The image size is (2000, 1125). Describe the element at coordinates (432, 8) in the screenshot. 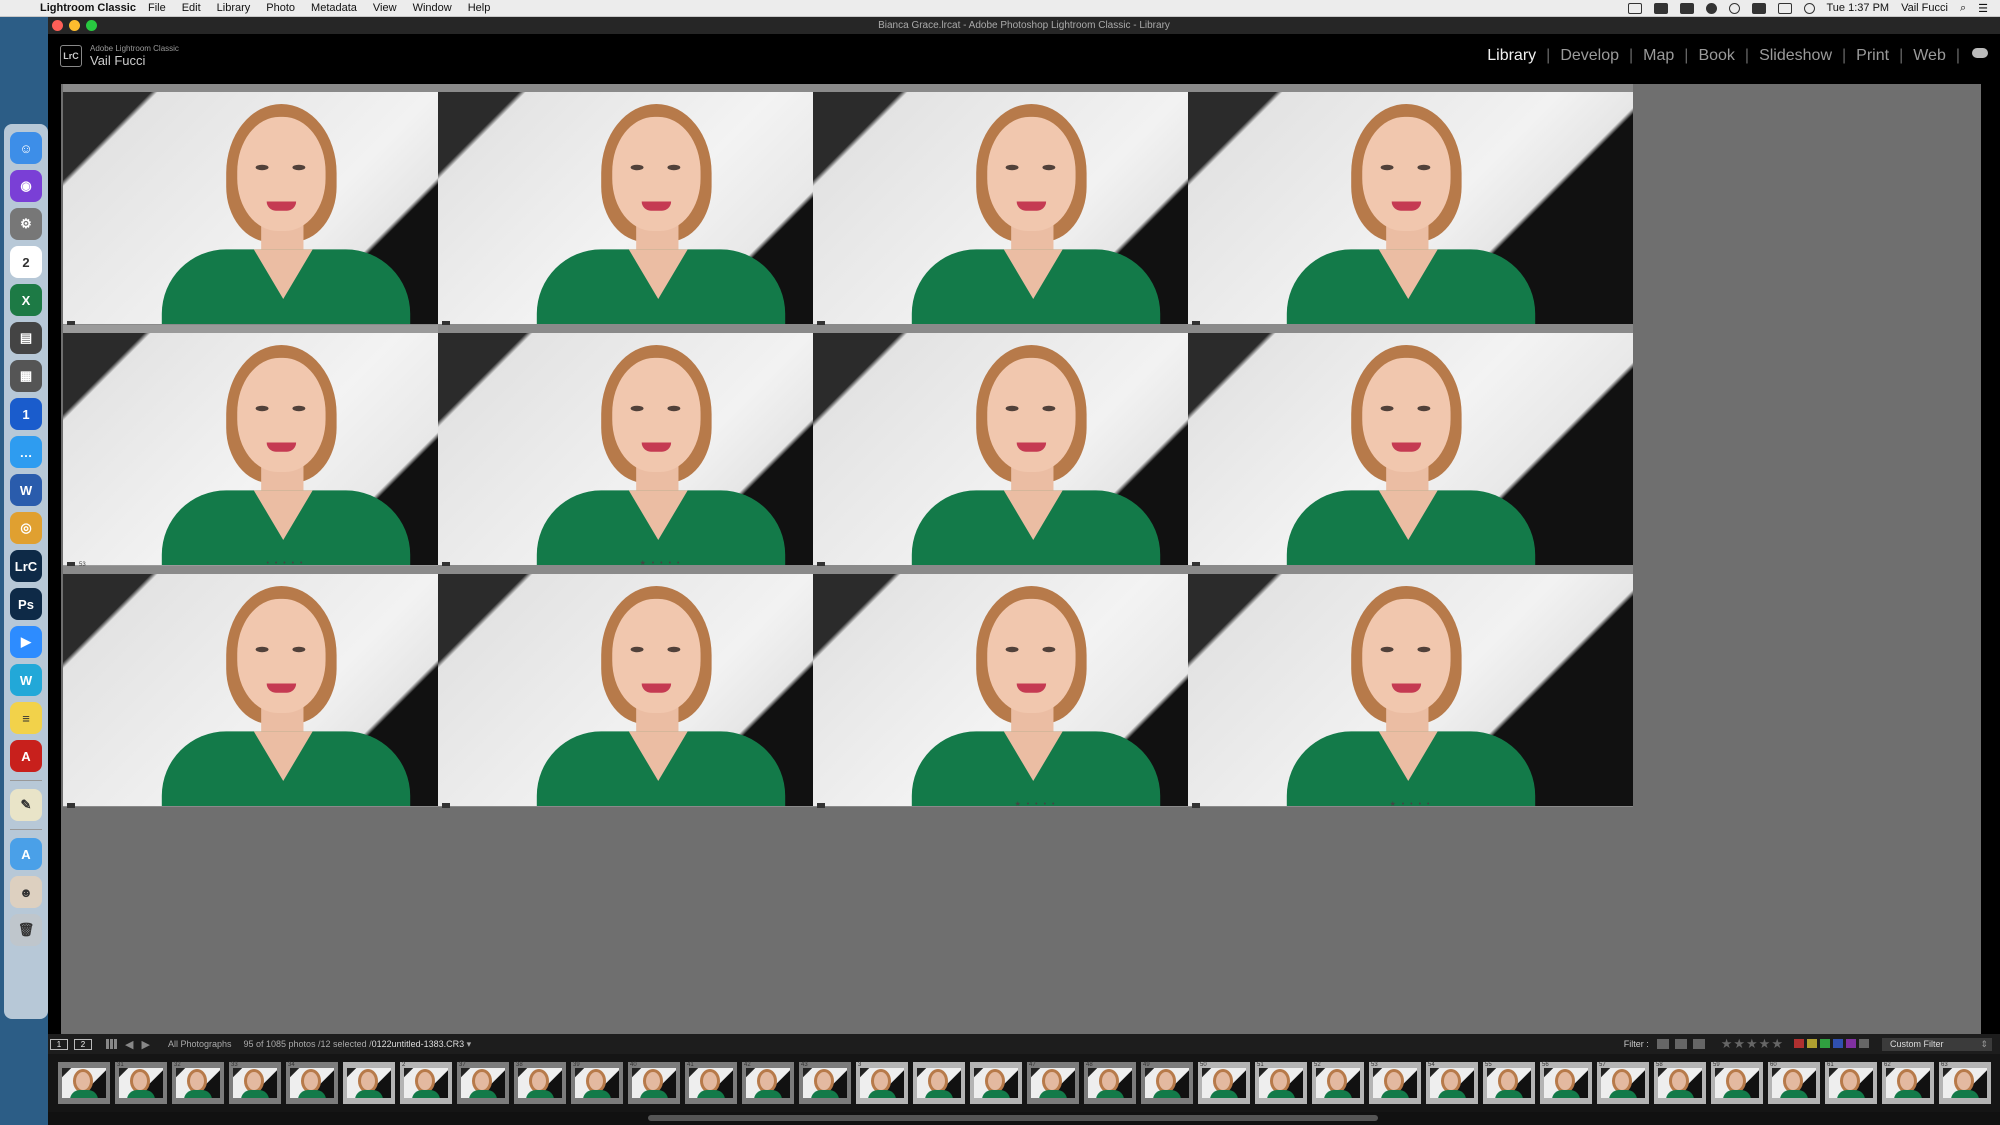

I see `menu-window: Window` at that location.